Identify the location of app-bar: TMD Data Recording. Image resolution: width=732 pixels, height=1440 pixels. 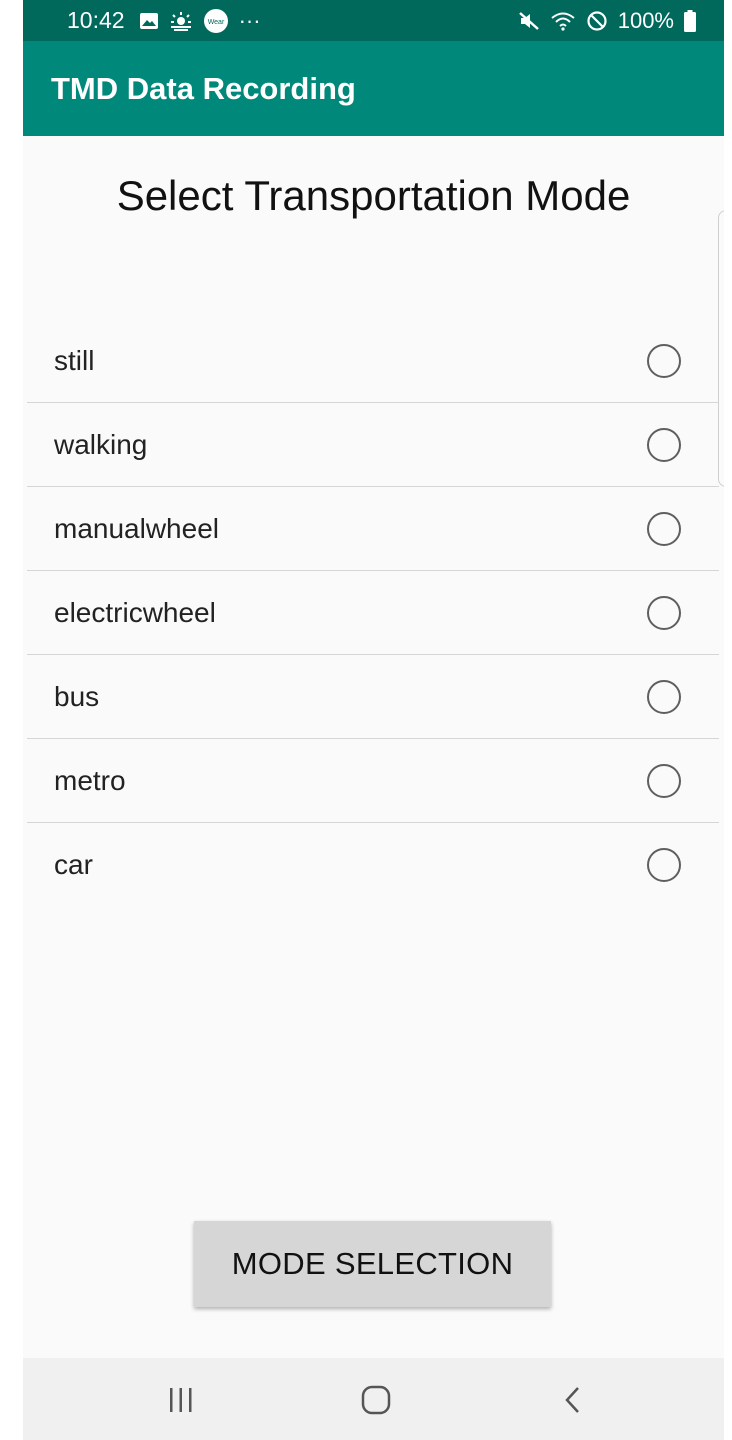
(373, 88).